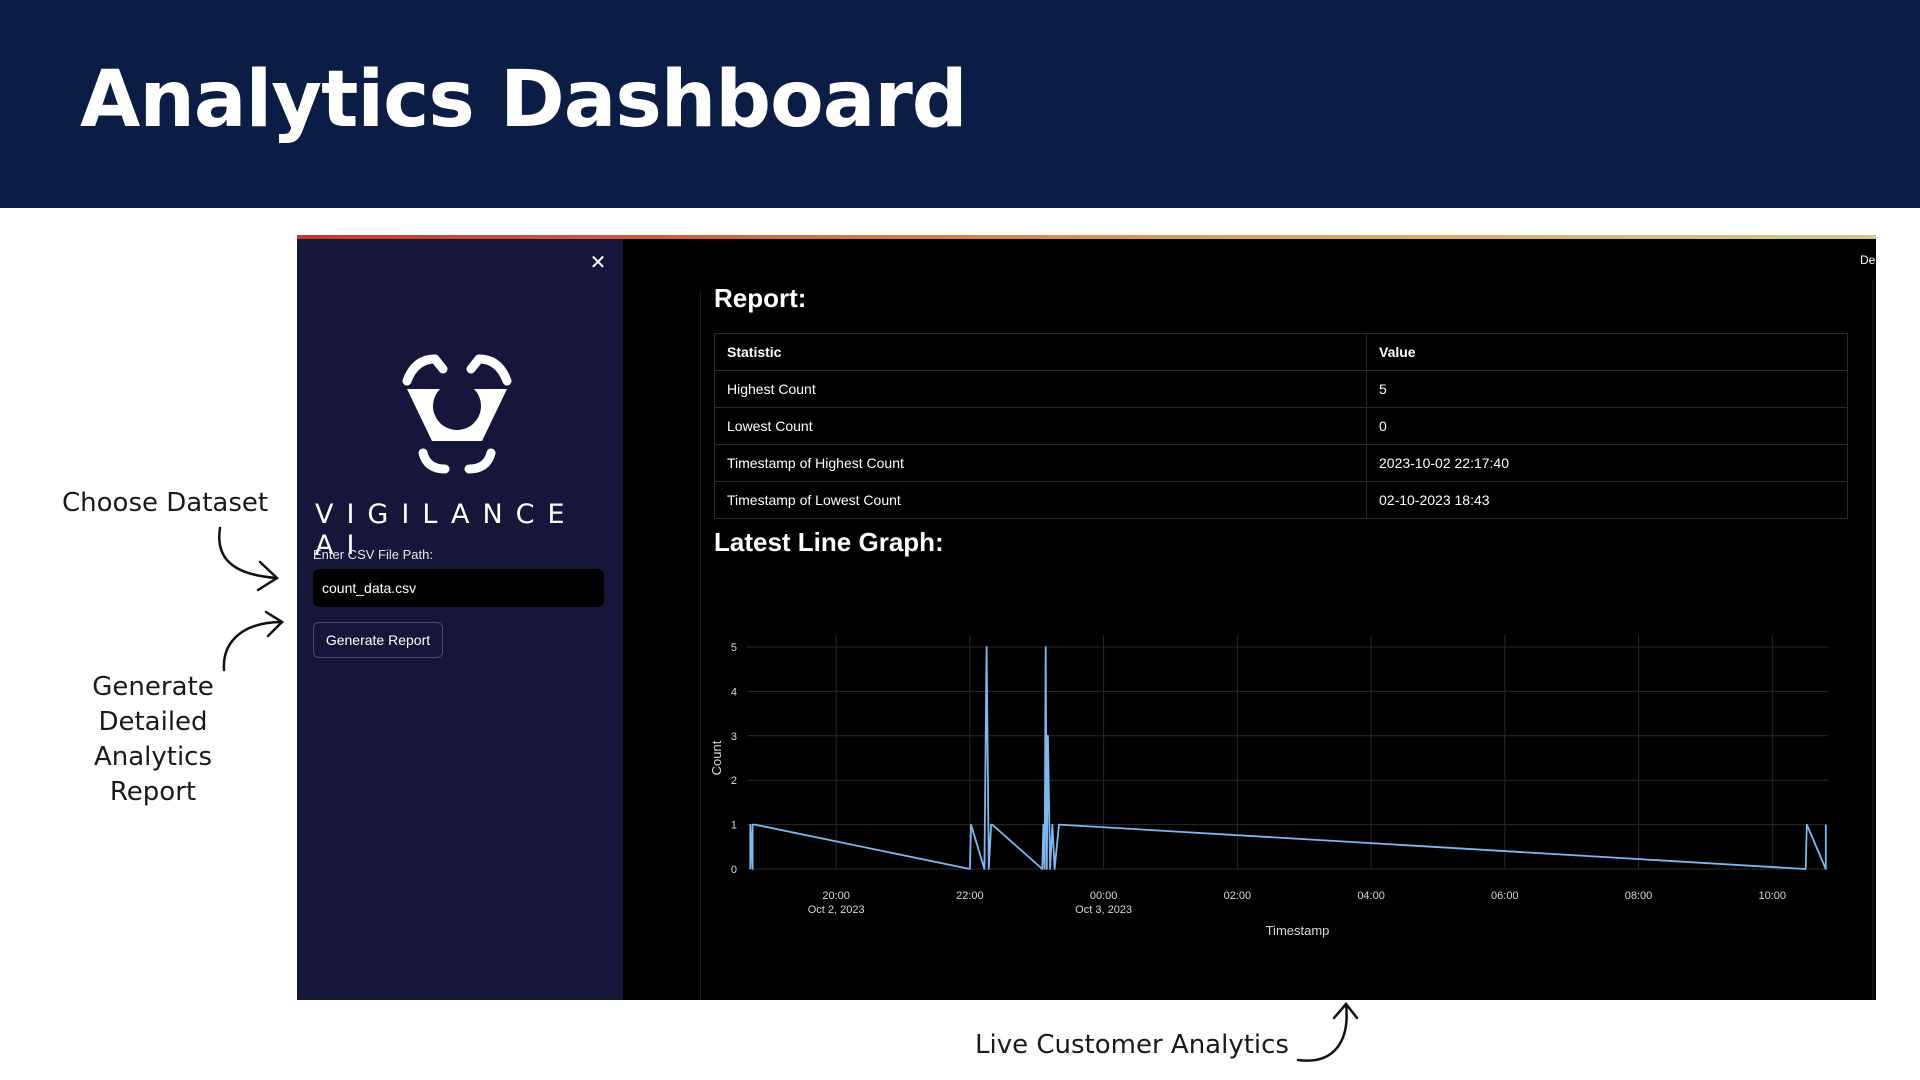  What do you see at coordinates (1371, 896) in the screenshot?
I see `x-tick-label: 04:00` at bounding box center [1371, 896].